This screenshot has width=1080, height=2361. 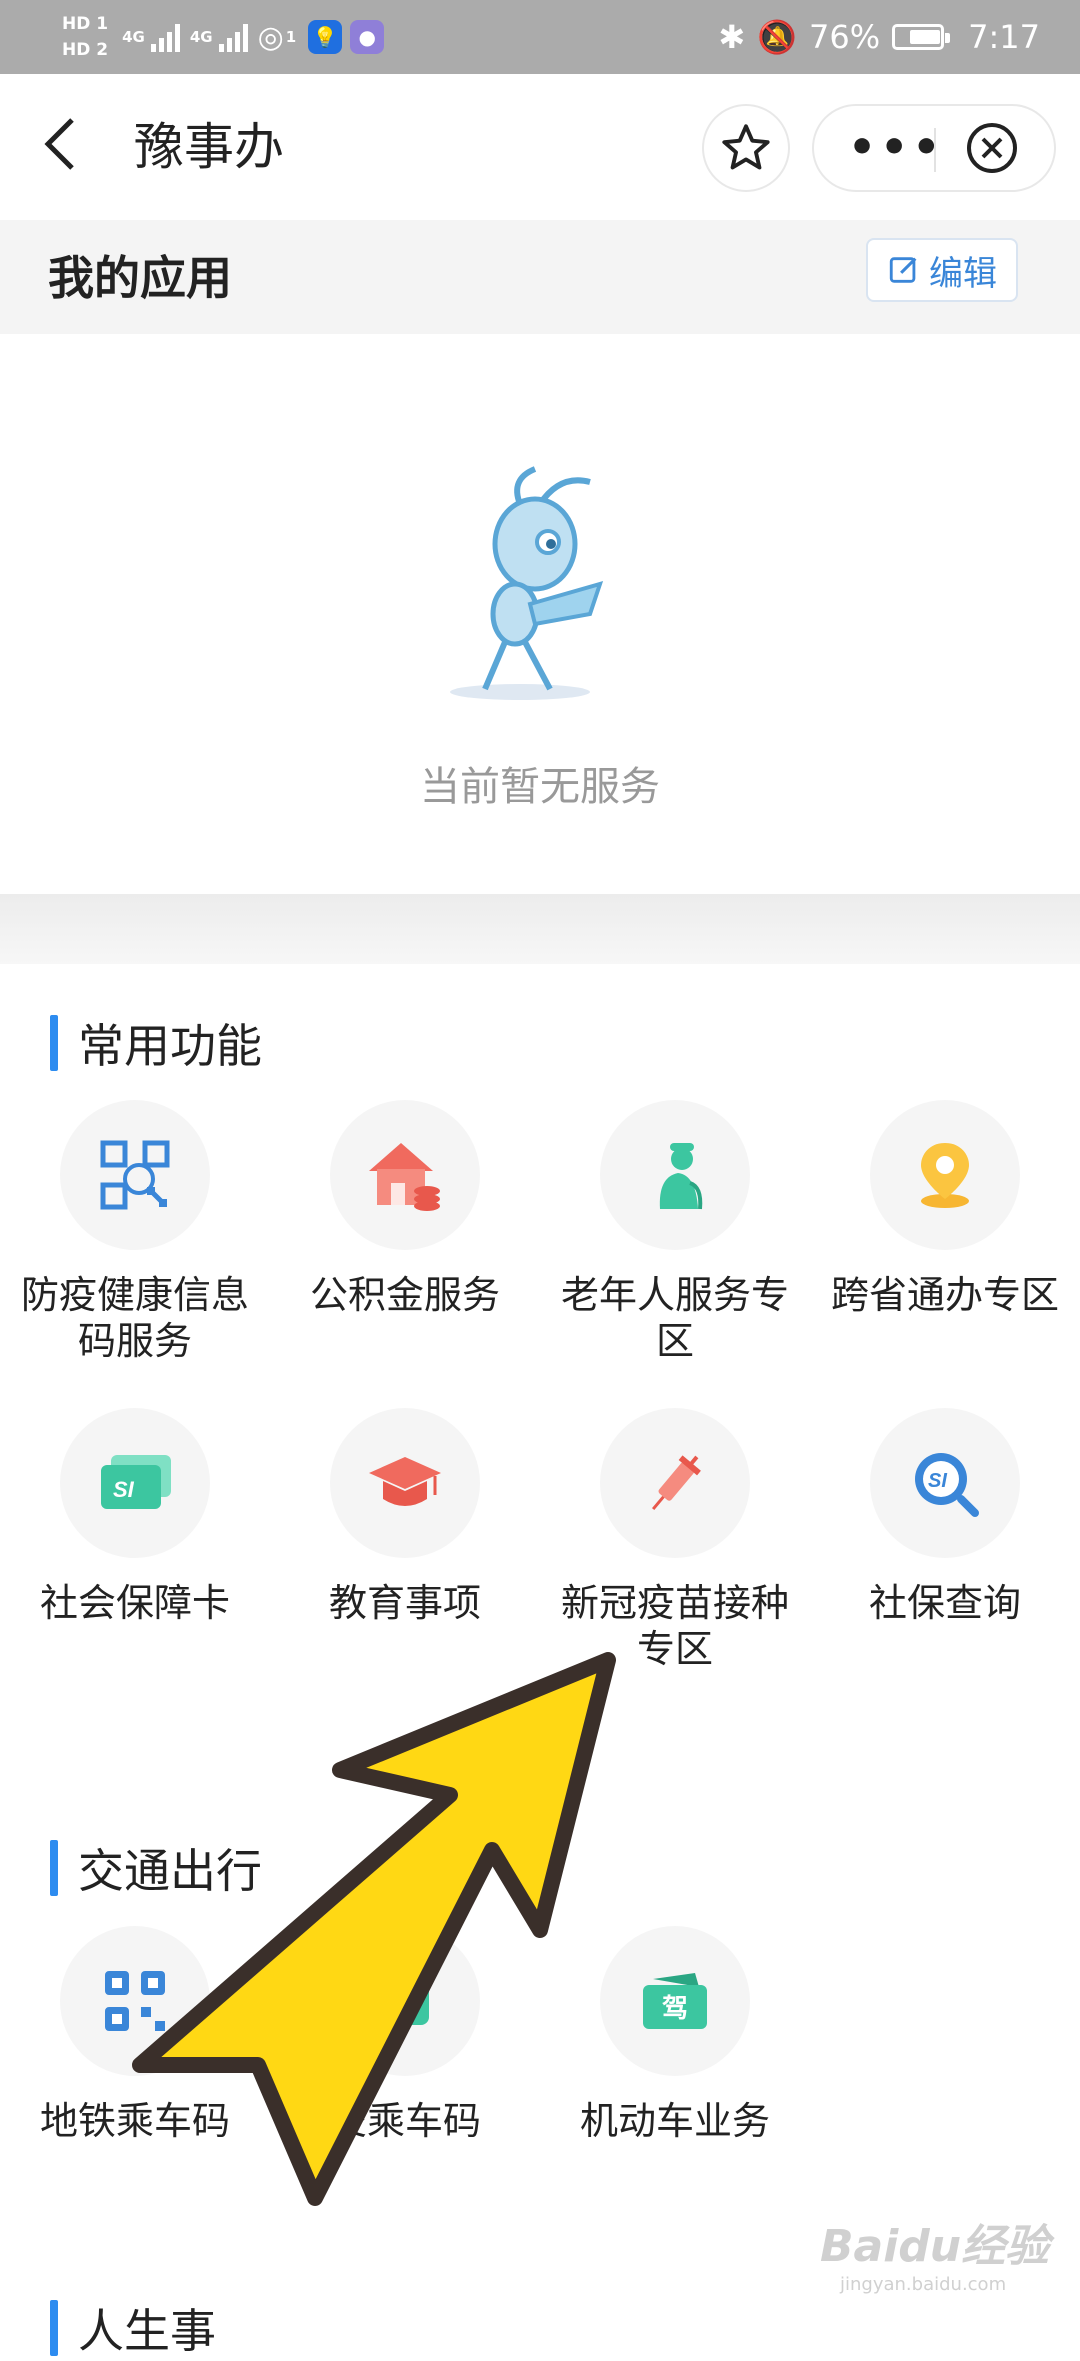 I want to click on tile-label: 社会保障卡, so click(x=134, y=1603).